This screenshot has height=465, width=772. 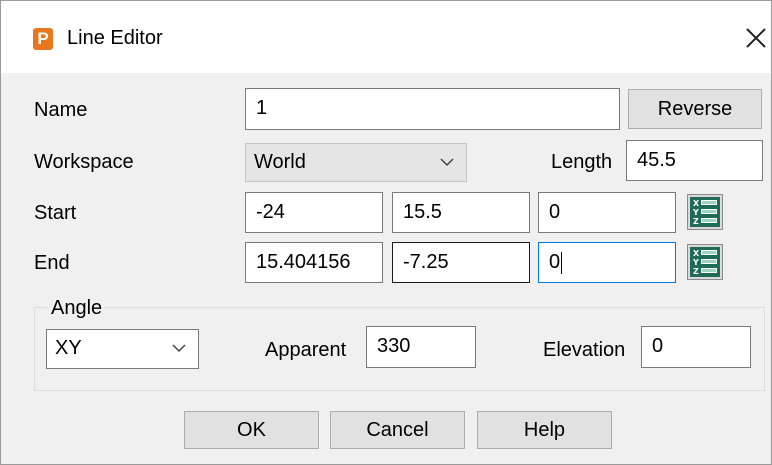 I want to click on start-xyz-icon: X Y Z, so click(x=705, y=212).